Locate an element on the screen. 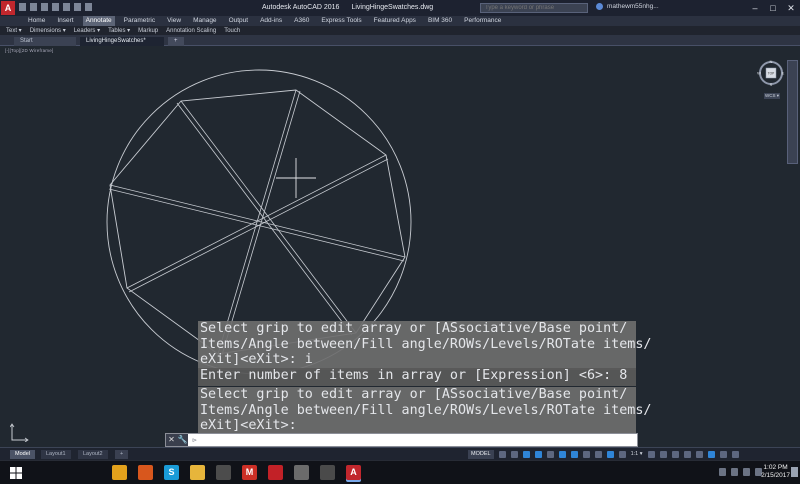 The height and width of the screenshot is (484, 800). units-icon is located at coordinates (675, 454).